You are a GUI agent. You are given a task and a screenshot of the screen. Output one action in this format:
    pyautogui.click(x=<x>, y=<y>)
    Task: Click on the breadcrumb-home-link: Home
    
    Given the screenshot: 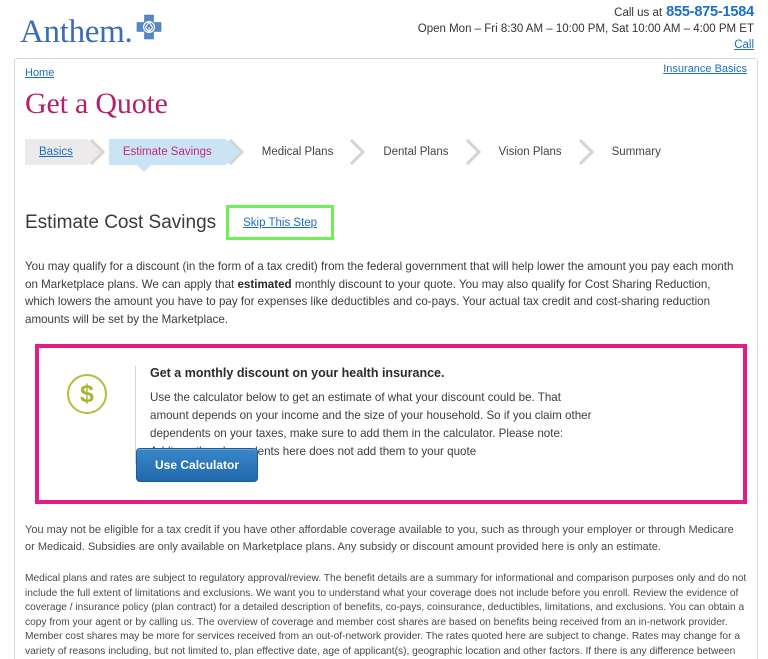 What is the action you would take?
    pyautogui.click(x=39, y=73)
    